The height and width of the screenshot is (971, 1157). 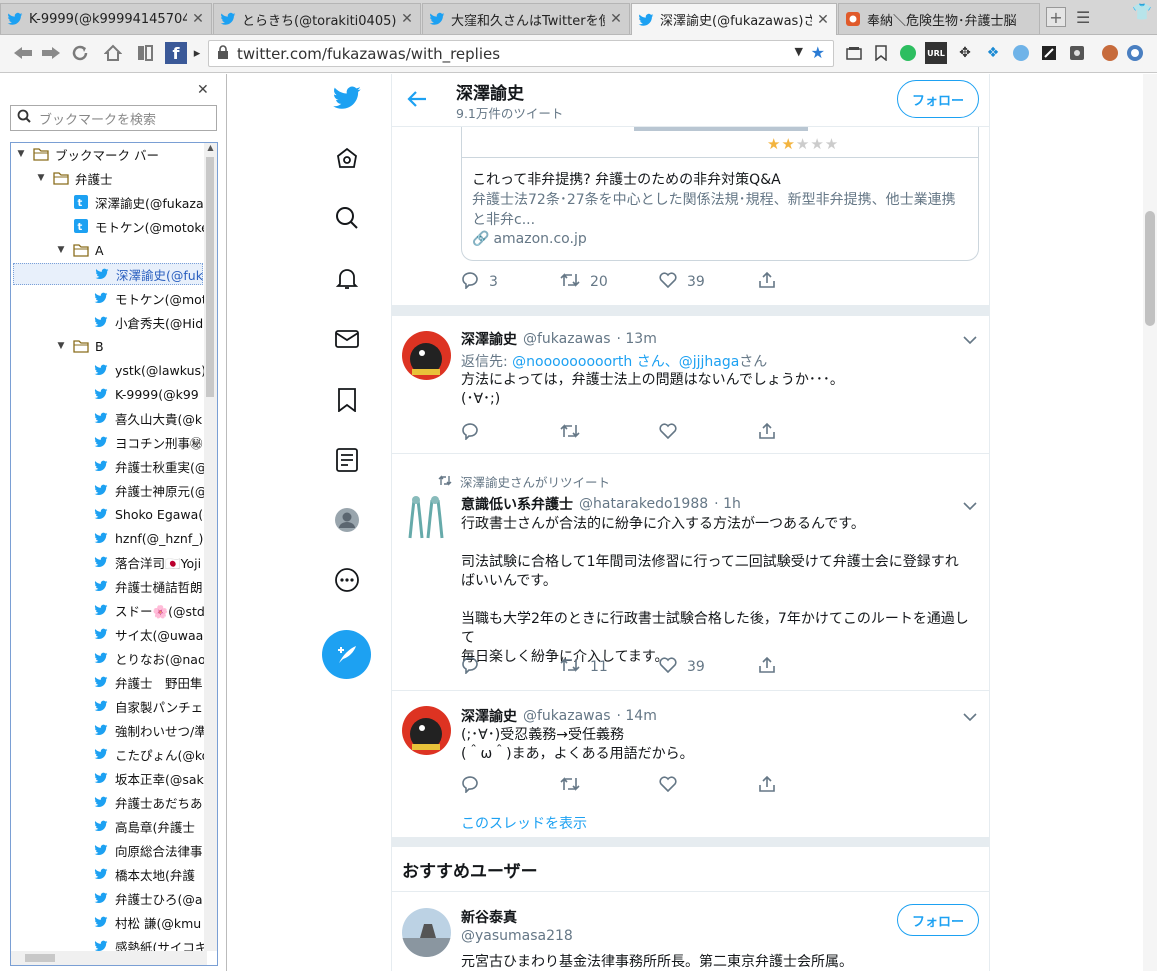 I want to click on timestamp: · 13m, so click(x=637, y=339).